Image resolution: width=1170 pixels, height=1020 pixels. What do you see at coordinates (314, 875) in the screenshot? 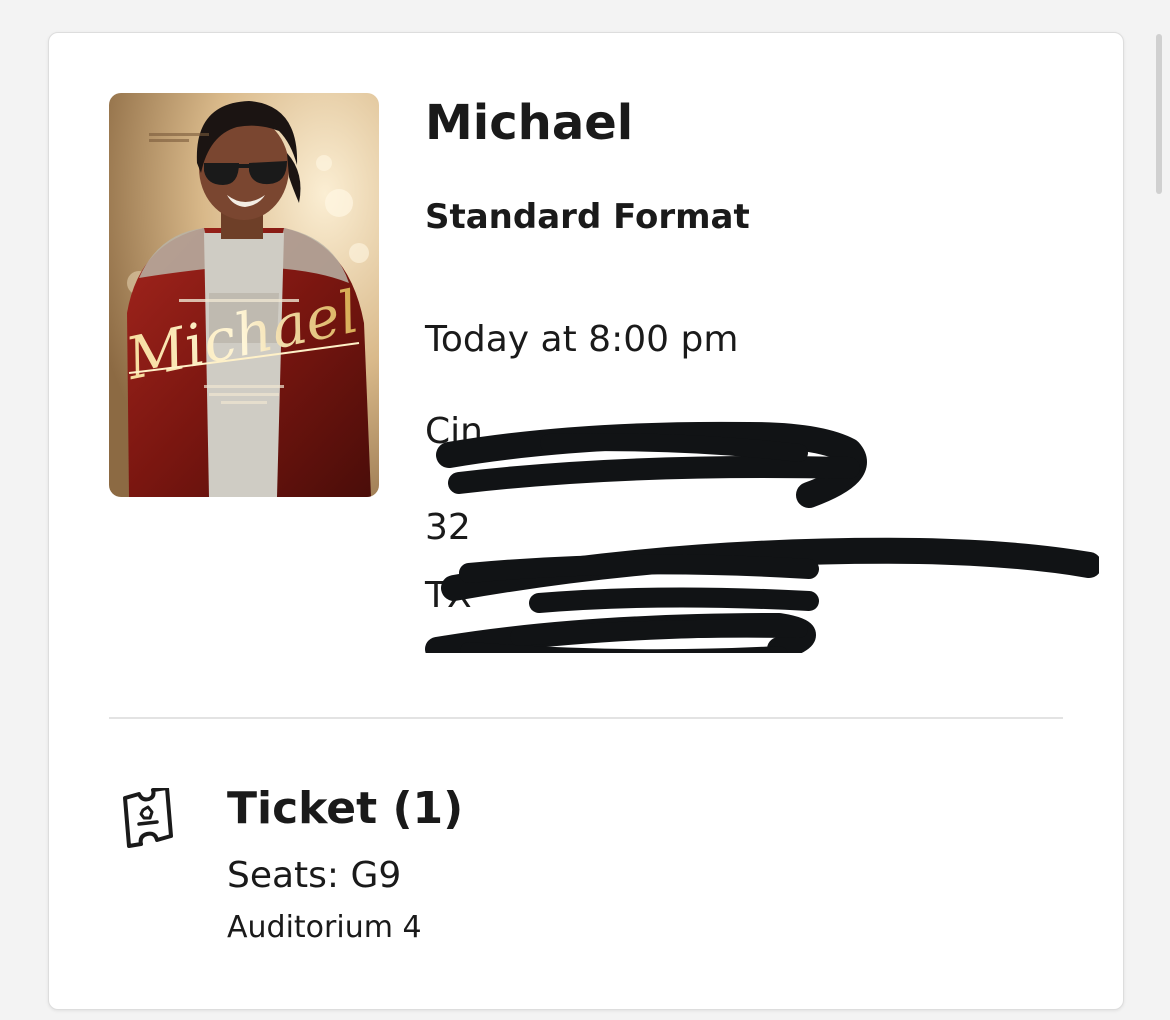
I see `ticket-seats: Seats: G9` at bounding box center [314, 875].